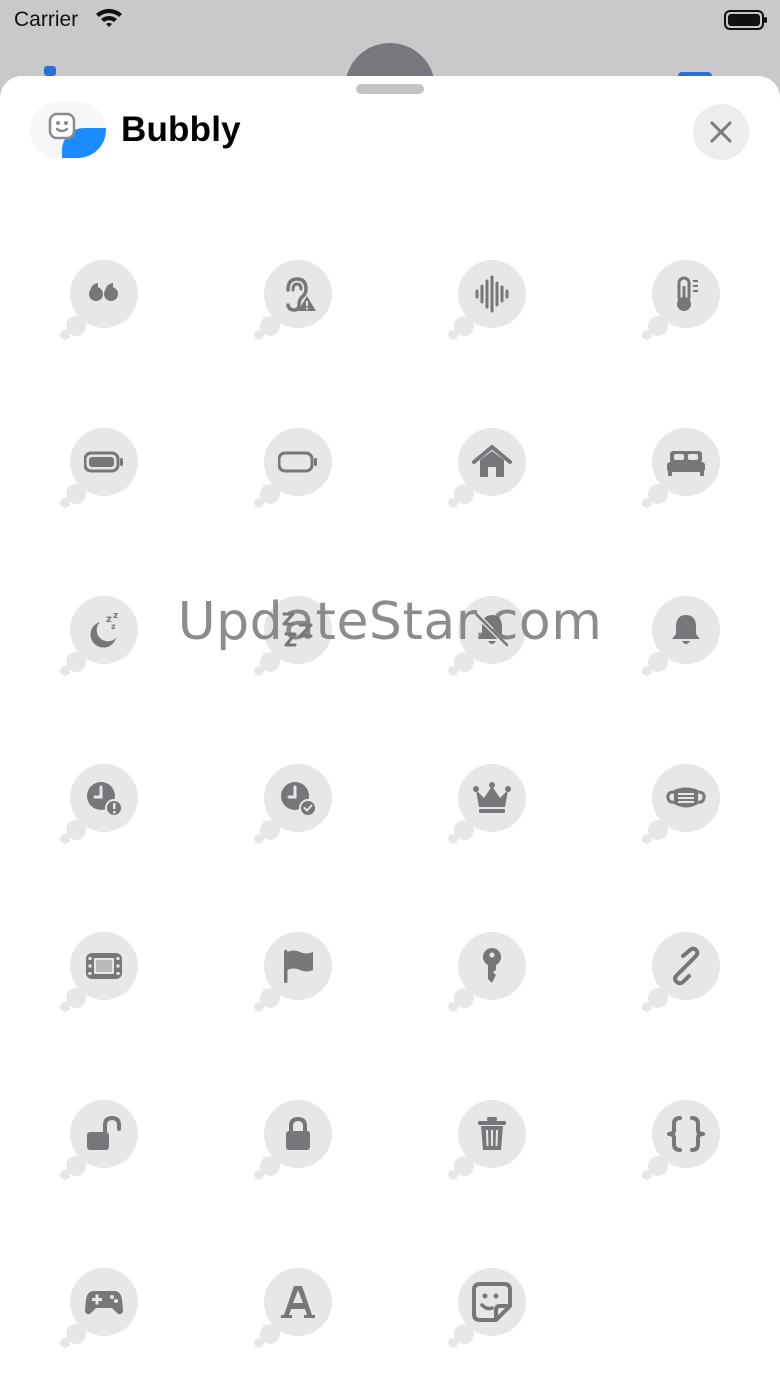  I want to click on sticker-face-mask, so click(692, 808).